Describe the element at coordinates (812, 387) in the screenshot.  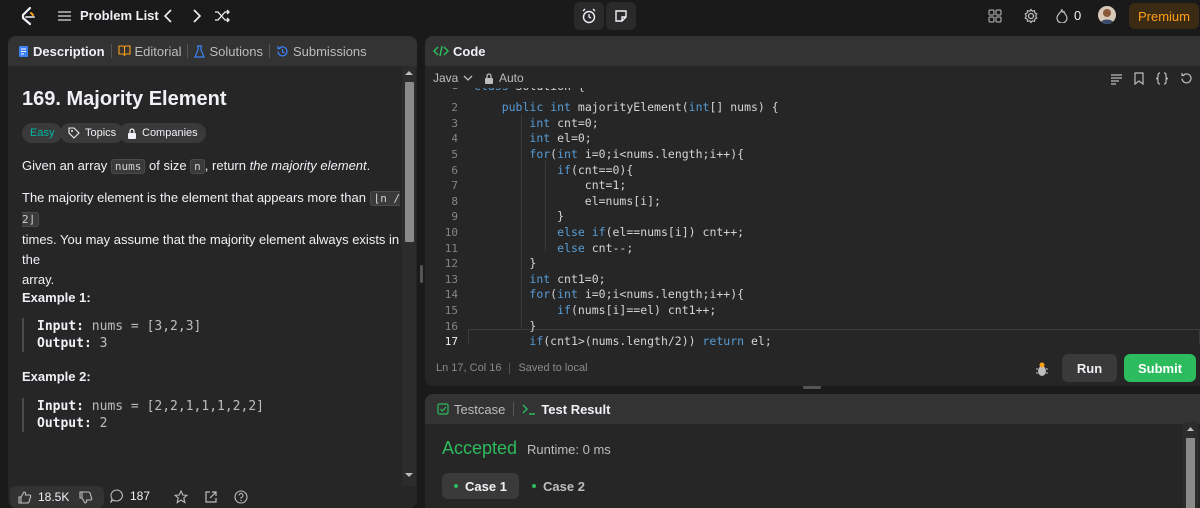
I see `panel-resize-handle` at that location.